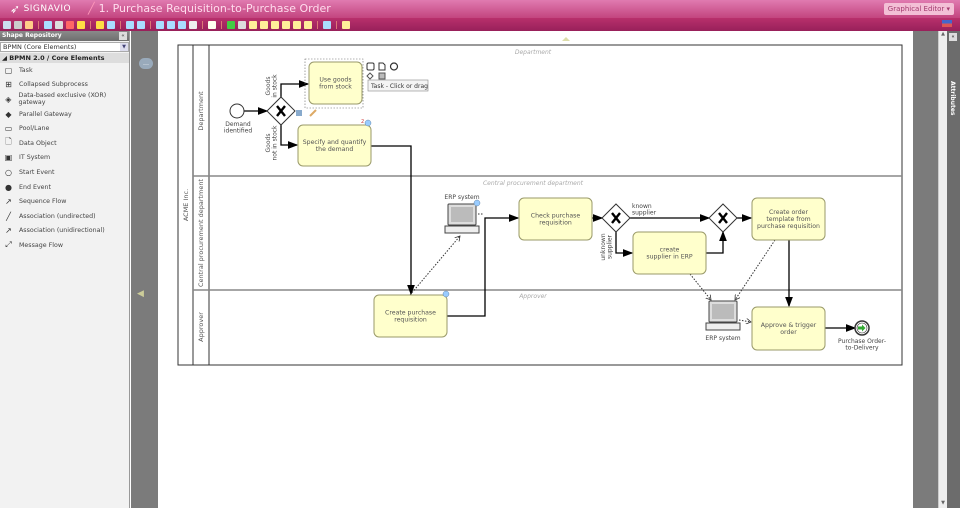 Image resolution: width=960 pixels, height=508 pixels. Describe the element at coordinates (862, 328) in the screenshot. I see `end-event` at that location.